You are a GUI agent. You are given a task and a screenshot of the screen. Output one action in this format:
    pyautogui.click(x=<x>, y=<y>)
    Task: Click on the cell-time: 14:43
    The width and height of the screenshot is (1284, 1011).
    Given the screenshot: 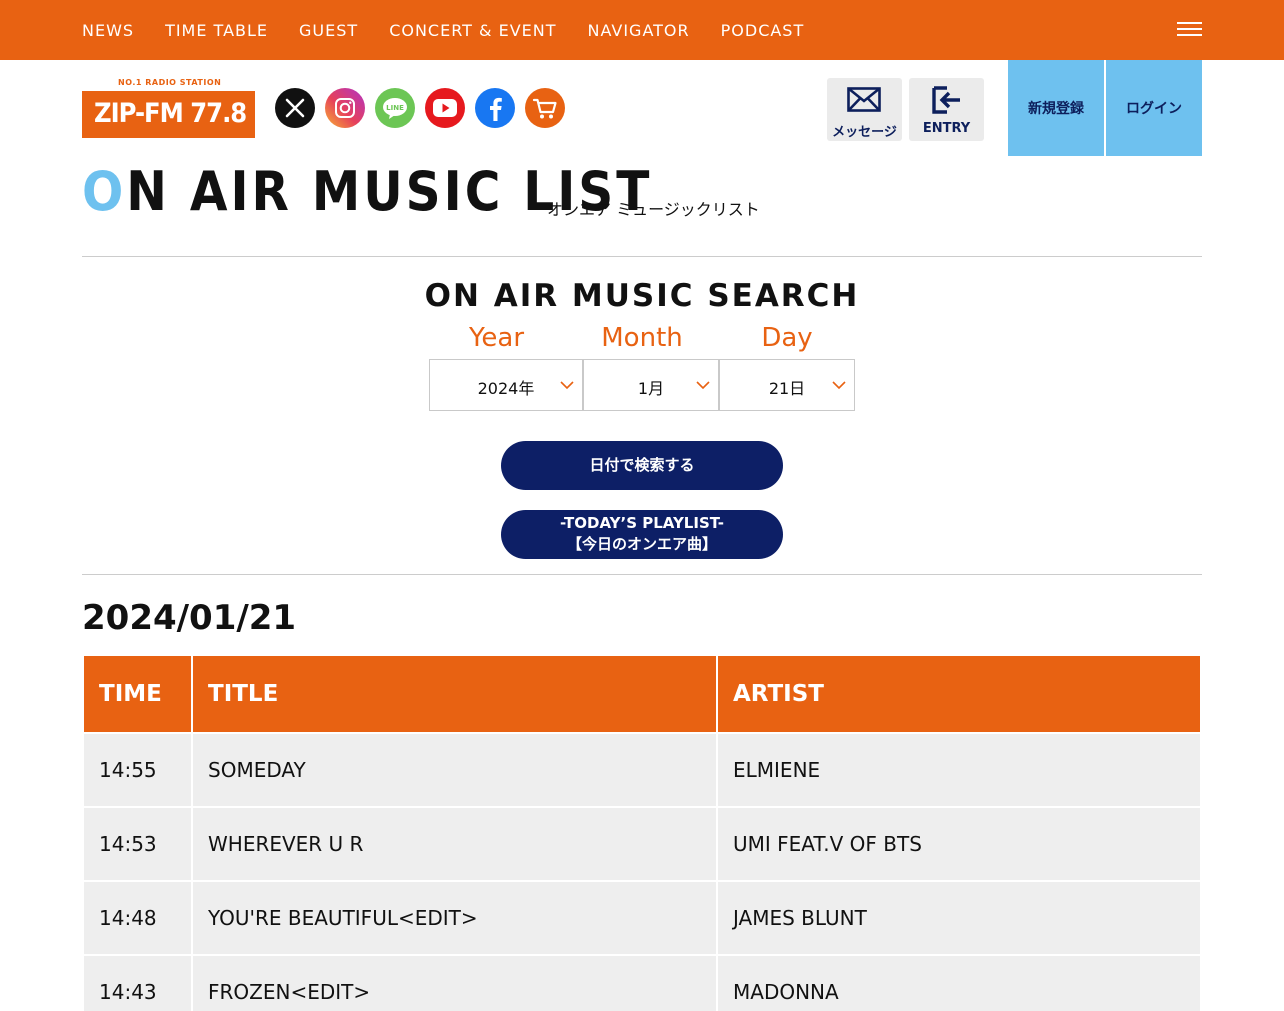 What is the action you would take?
    pyautogui.click(x=137, y=983)
    